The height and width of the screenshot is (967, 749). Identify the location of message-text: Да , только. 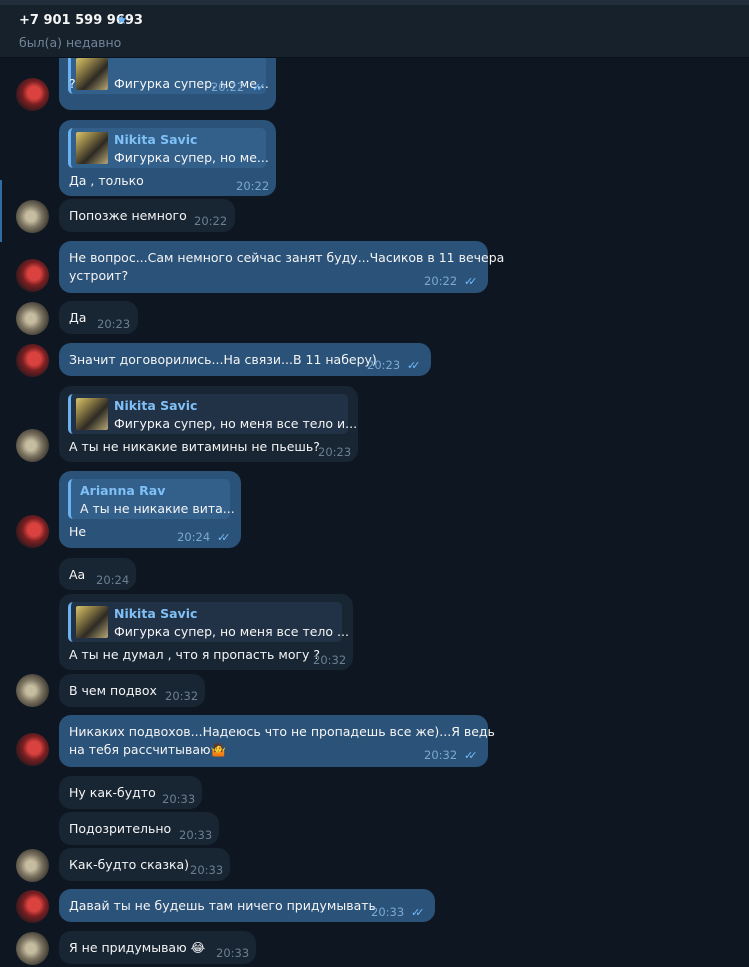
(106, 180).